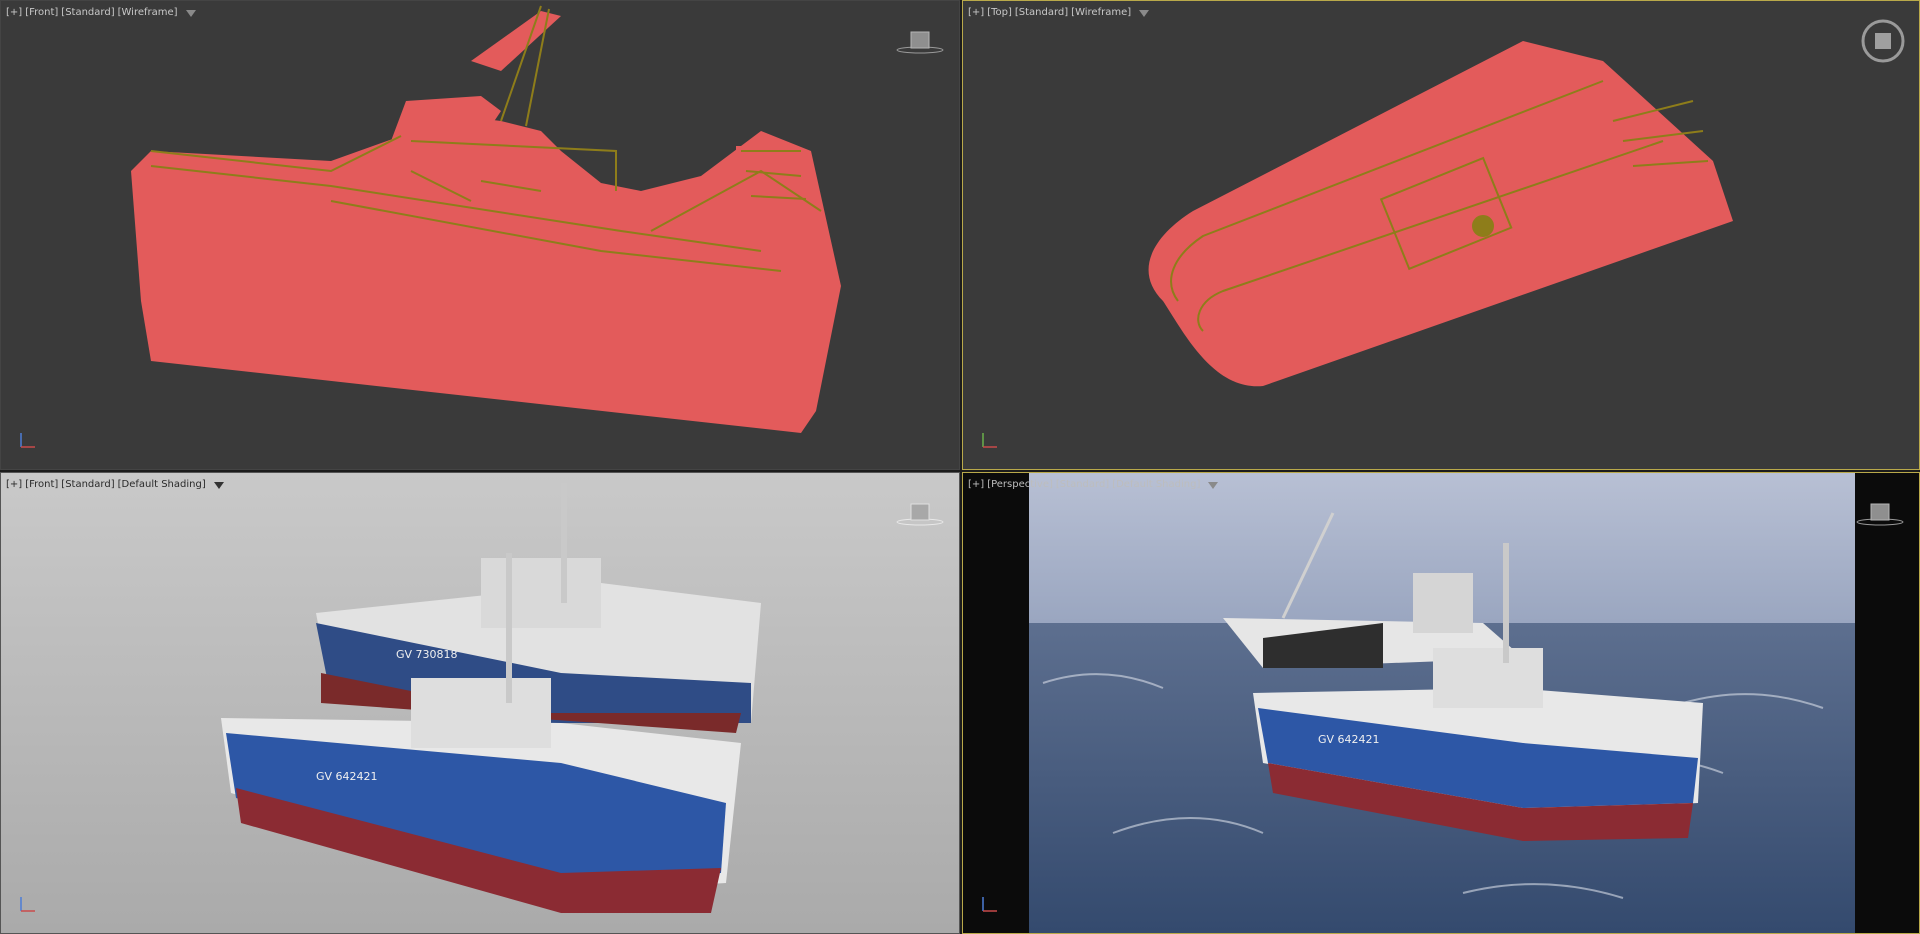  What do you see at coordinates (347, 776) in the screenshot?
I see `registration-label-lower: GV 642421` at bounding box center [347, 776].